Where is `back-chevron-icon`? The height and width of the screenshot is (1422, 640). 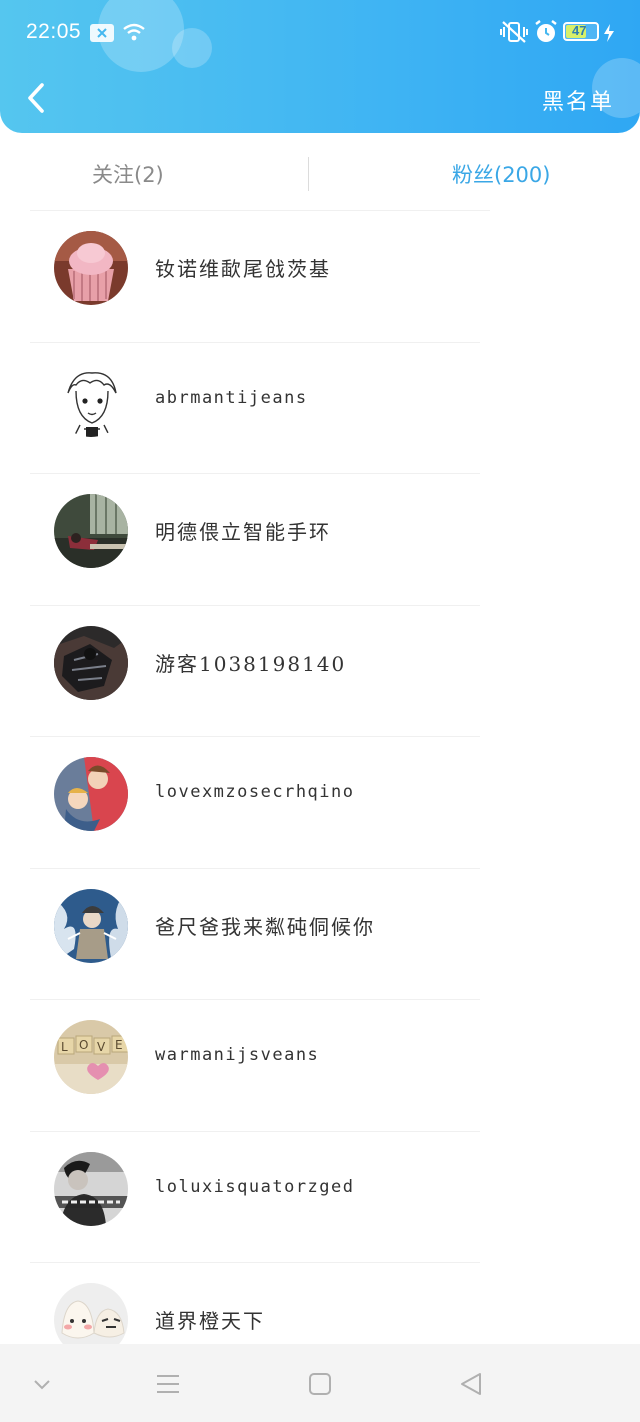
back-chevron-icon is located at coordinates (38, 98).